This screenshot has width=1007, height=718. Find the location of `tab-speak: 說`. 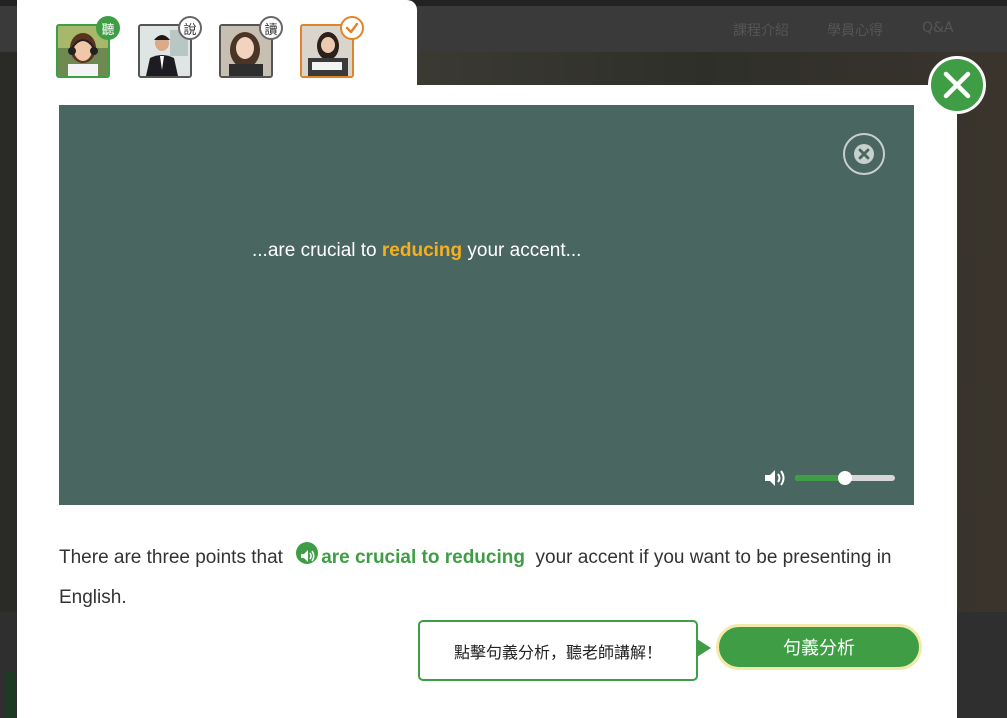

tab-speak: 說 is located at coordinates (170, 47).